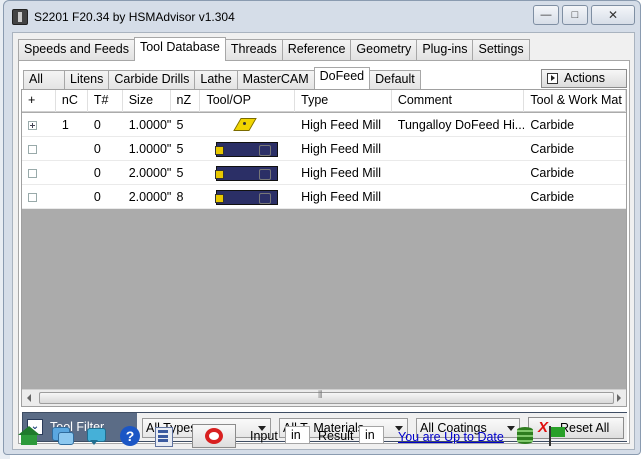 Image resolution: width=643 pixels, height=459 pixels. I want to click on table-row: 0 2.0000" 5 High Feed Mill Carbide, so click(324, 173).